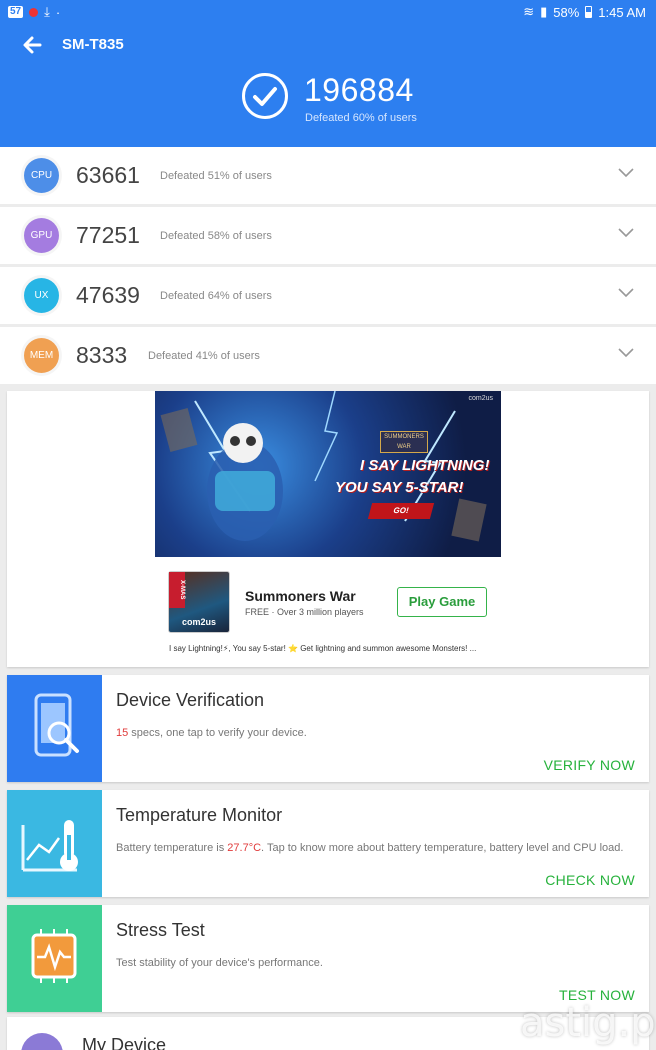 The height and width of the screenshot is (1050, 656). I want to click on total-score-rank: Defeated 60% of users, so click(361, 118).